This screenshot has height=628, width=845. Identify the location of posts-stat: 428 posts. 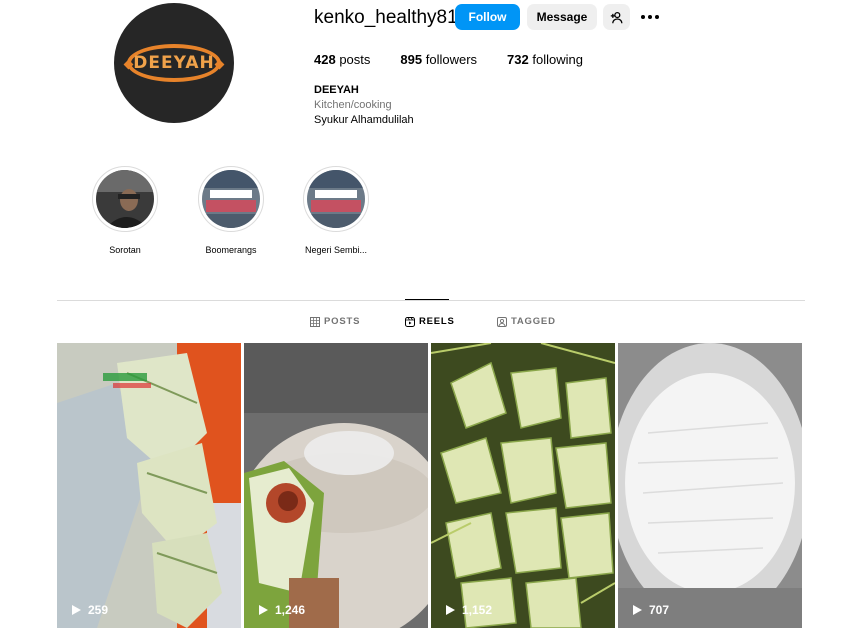
(342, 59).